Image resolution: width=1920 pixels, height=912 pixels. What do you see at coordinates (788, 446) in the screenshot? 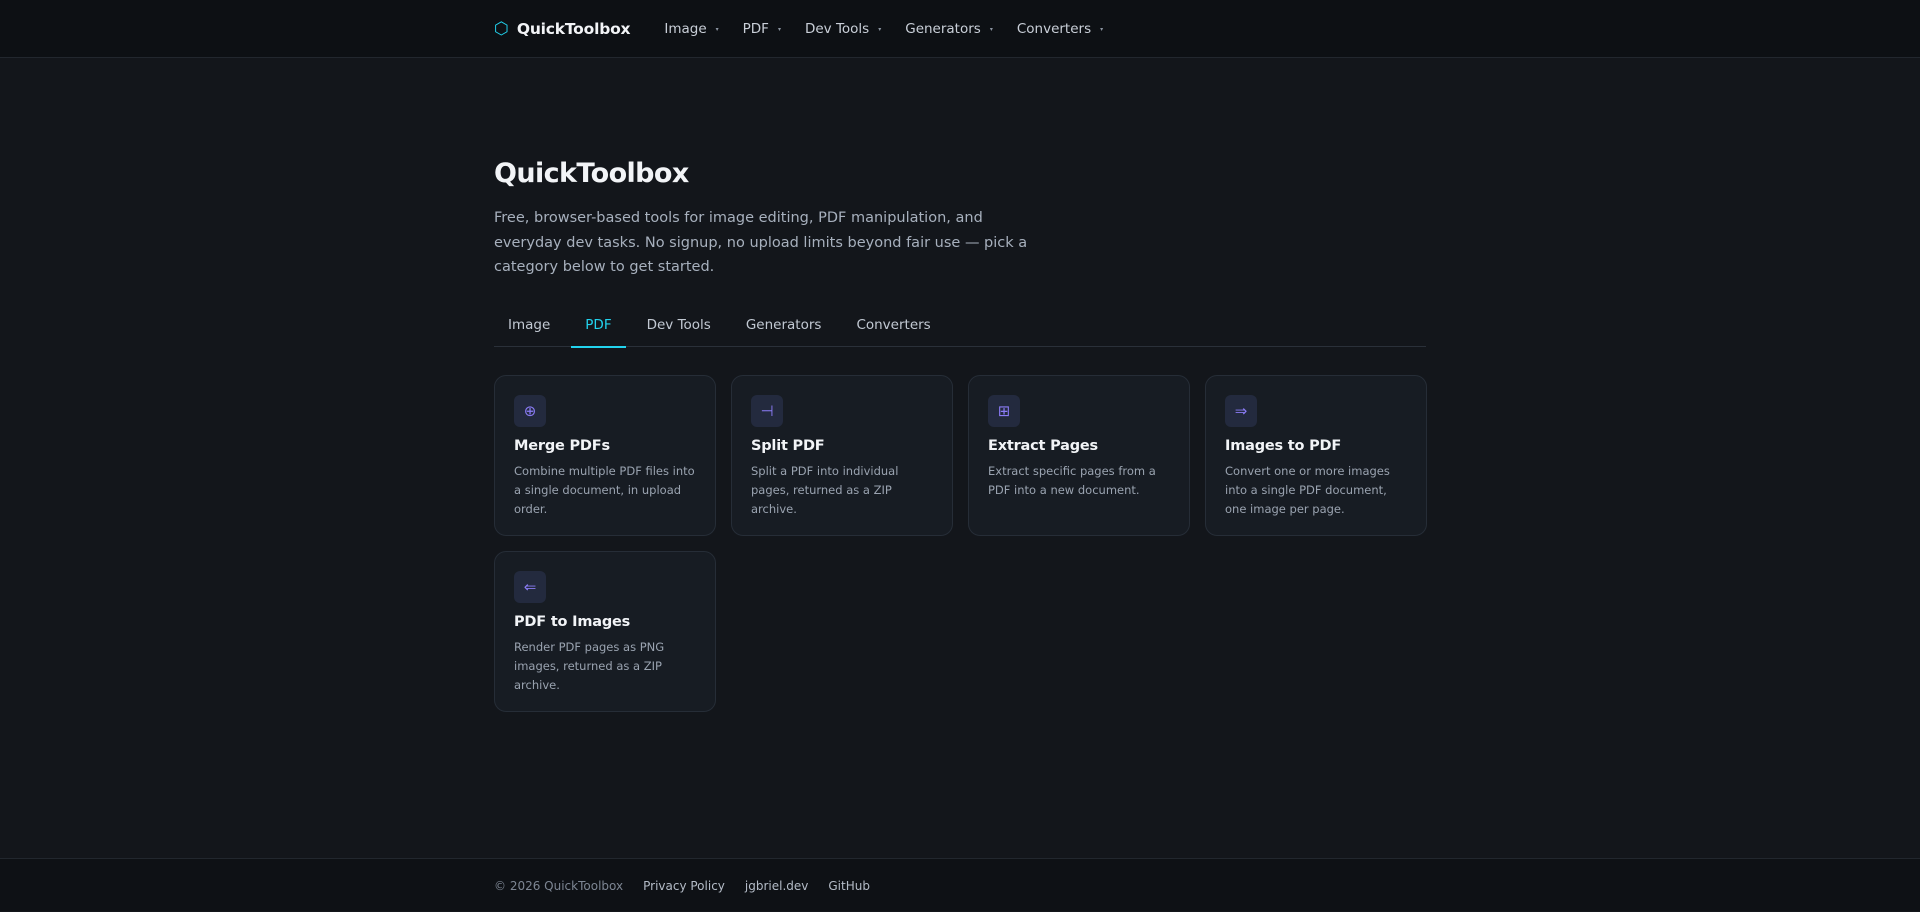
I see `tool-card-title: Split PDF` at bounding box center [788, 446].